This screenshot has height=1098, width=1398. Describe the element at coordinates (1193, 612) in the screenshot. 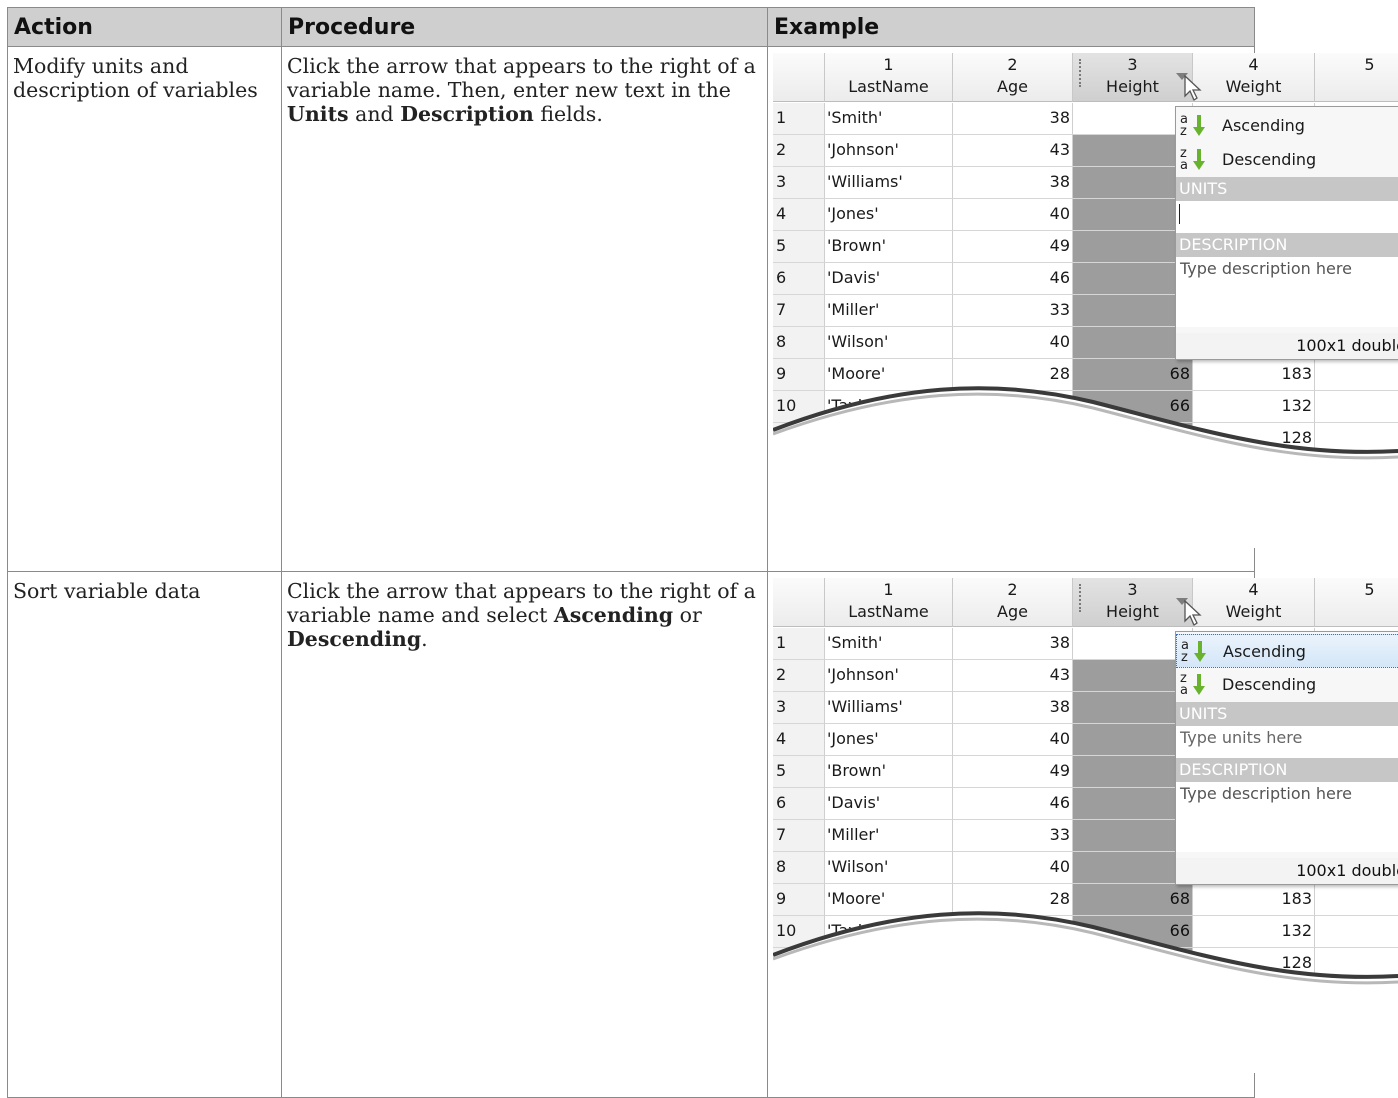

I see `mouse-pointer-icon` at that location.